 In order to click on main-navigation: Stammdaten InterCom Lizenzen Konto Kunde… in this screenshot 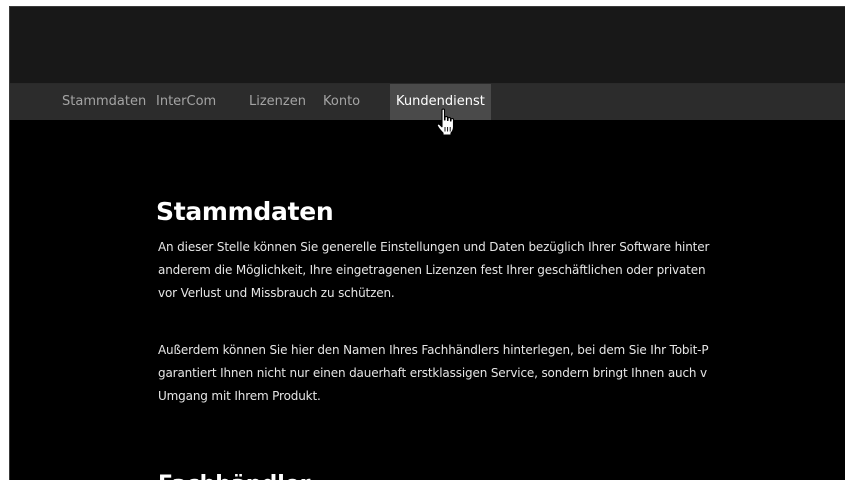, I will do `click(427, 102)`.